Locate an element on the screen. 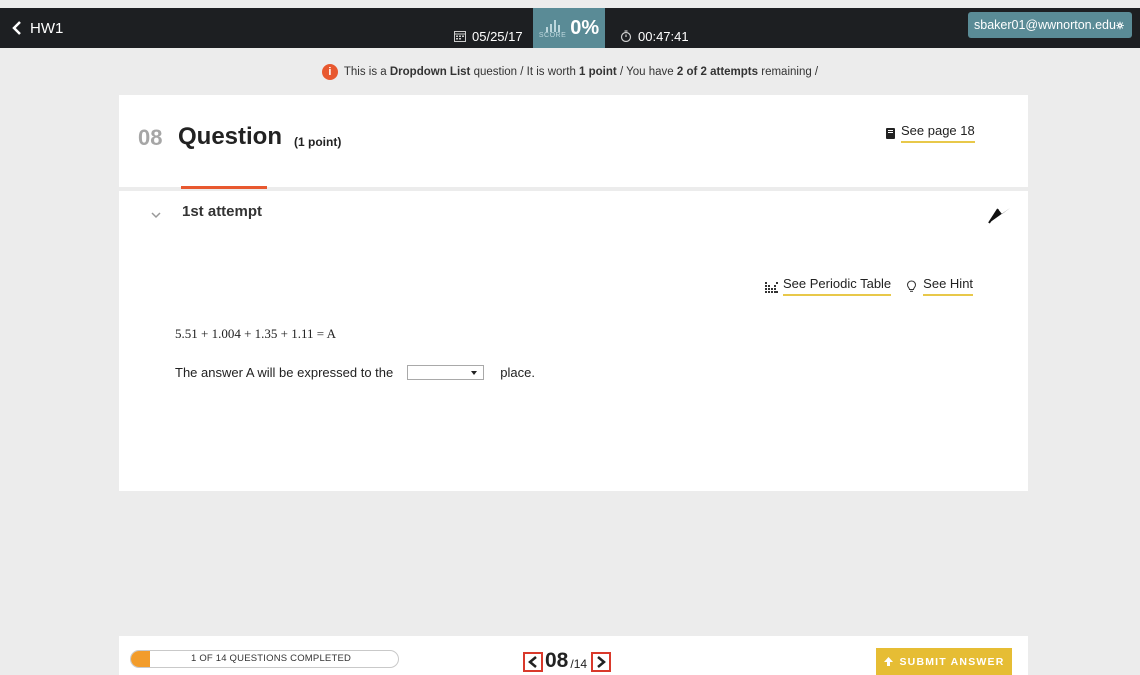 This screenshot has width=1140, height=675. progress-bar: 1 OF 14 QUESTIONS COMPLETED is located at coordinates (264, 659).